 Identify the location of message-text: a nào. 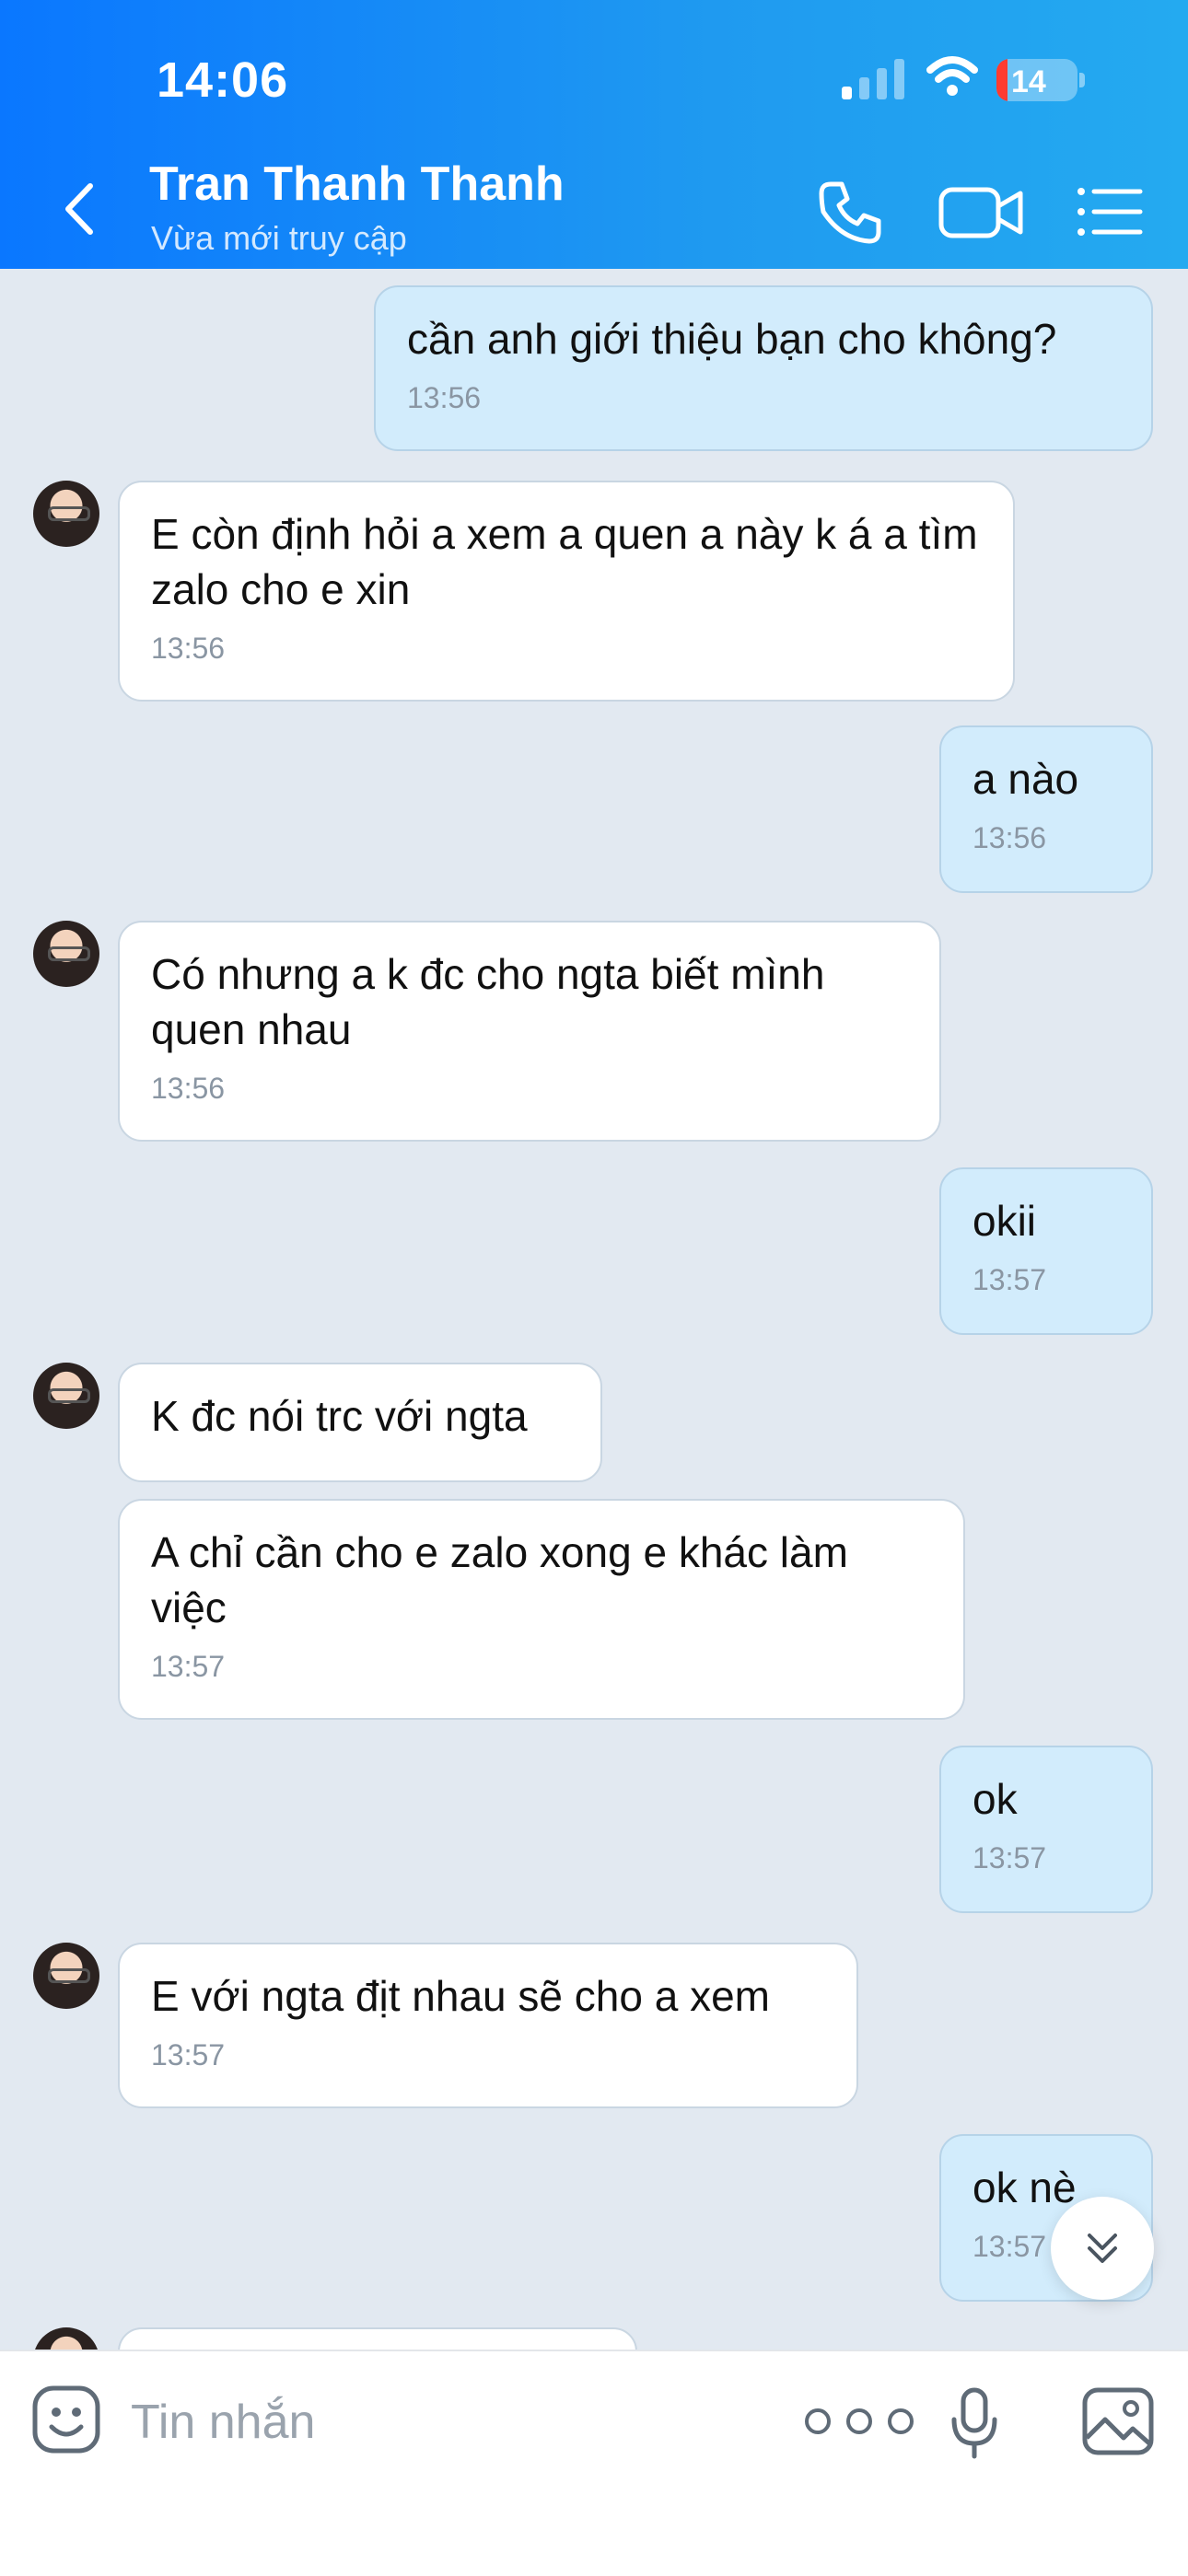
(1026, 779).